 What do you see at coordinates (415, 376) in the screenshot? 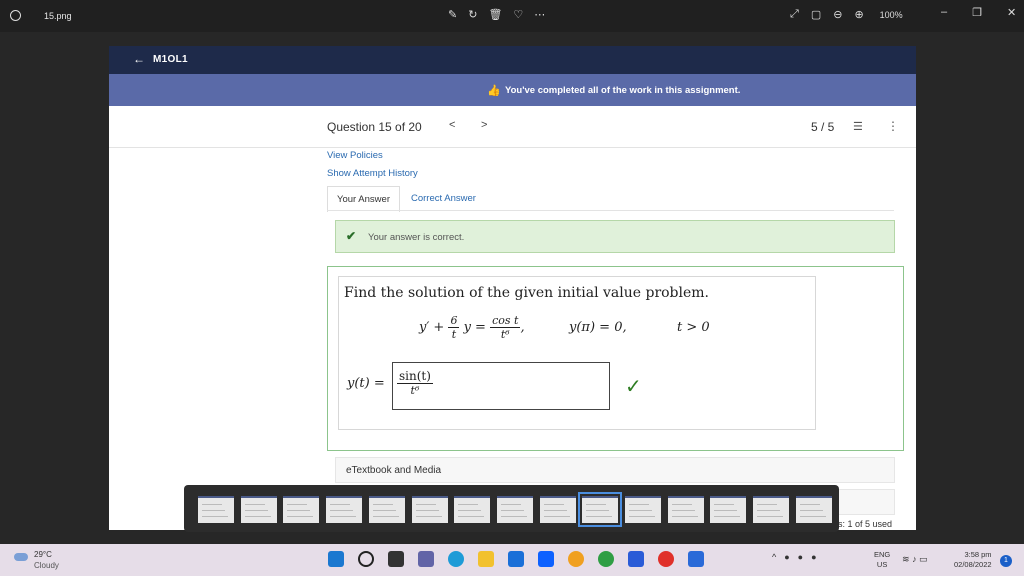
I see `answer-numerator: sin(t)` at bounding box center [415, 376].